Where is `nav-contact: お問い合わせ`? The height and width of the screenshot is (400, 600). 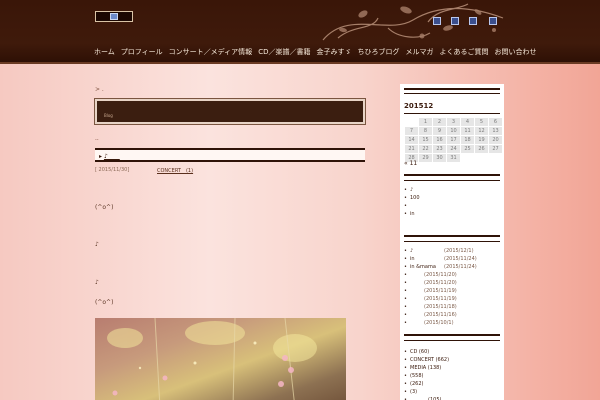 nav-contact: お問い合わせ is located at coordinates (515, 52).